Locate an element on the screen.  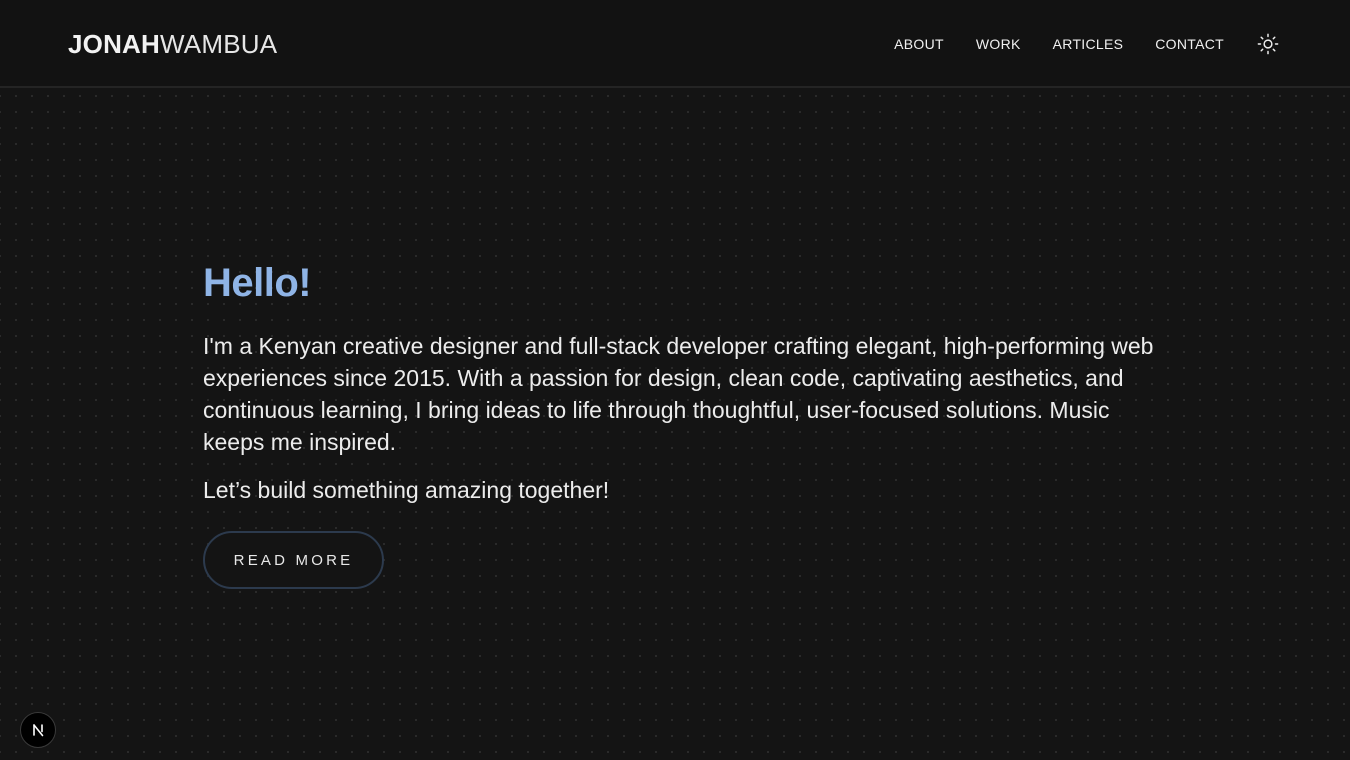
nextjs-dev-badge is located at coordinates (38, 730).